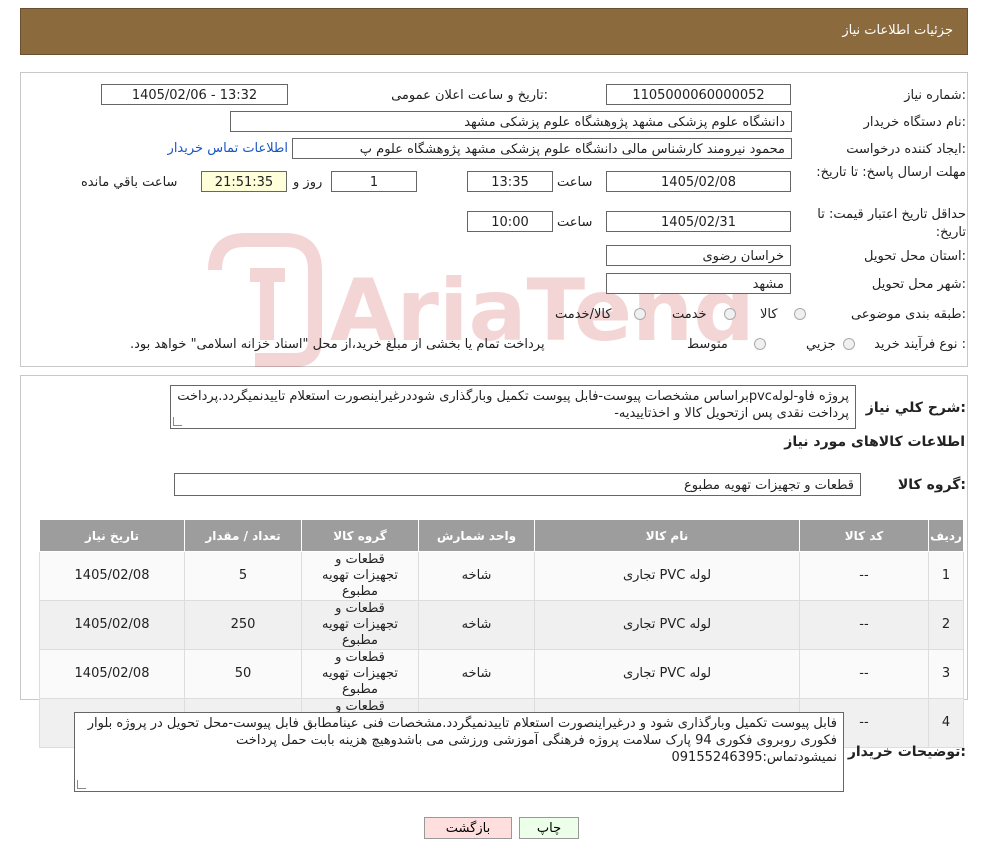  Describe the element at coordinates (517, 484) in the screenshot. I see `goods-group-field: قطعات و تجهیزات تهویه مطبوع` at that location.